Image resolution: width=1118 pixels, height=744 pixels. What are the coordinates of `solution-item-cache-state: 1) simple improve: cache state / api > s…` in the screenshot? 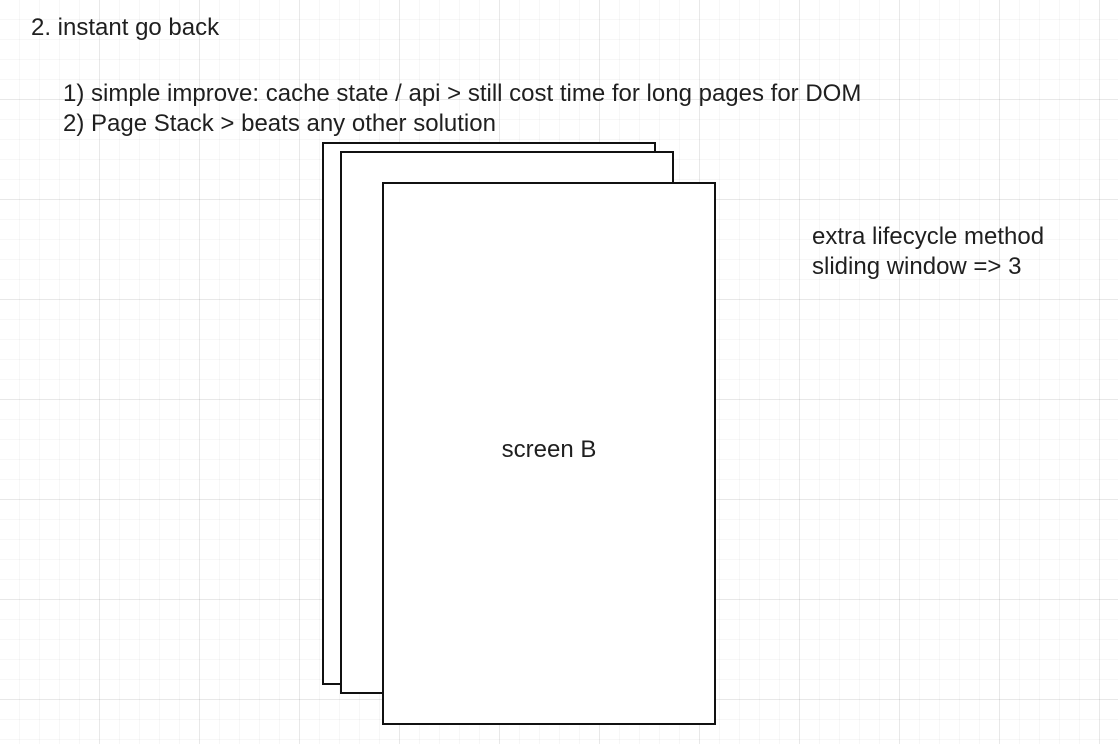 It's located at (462, 93).